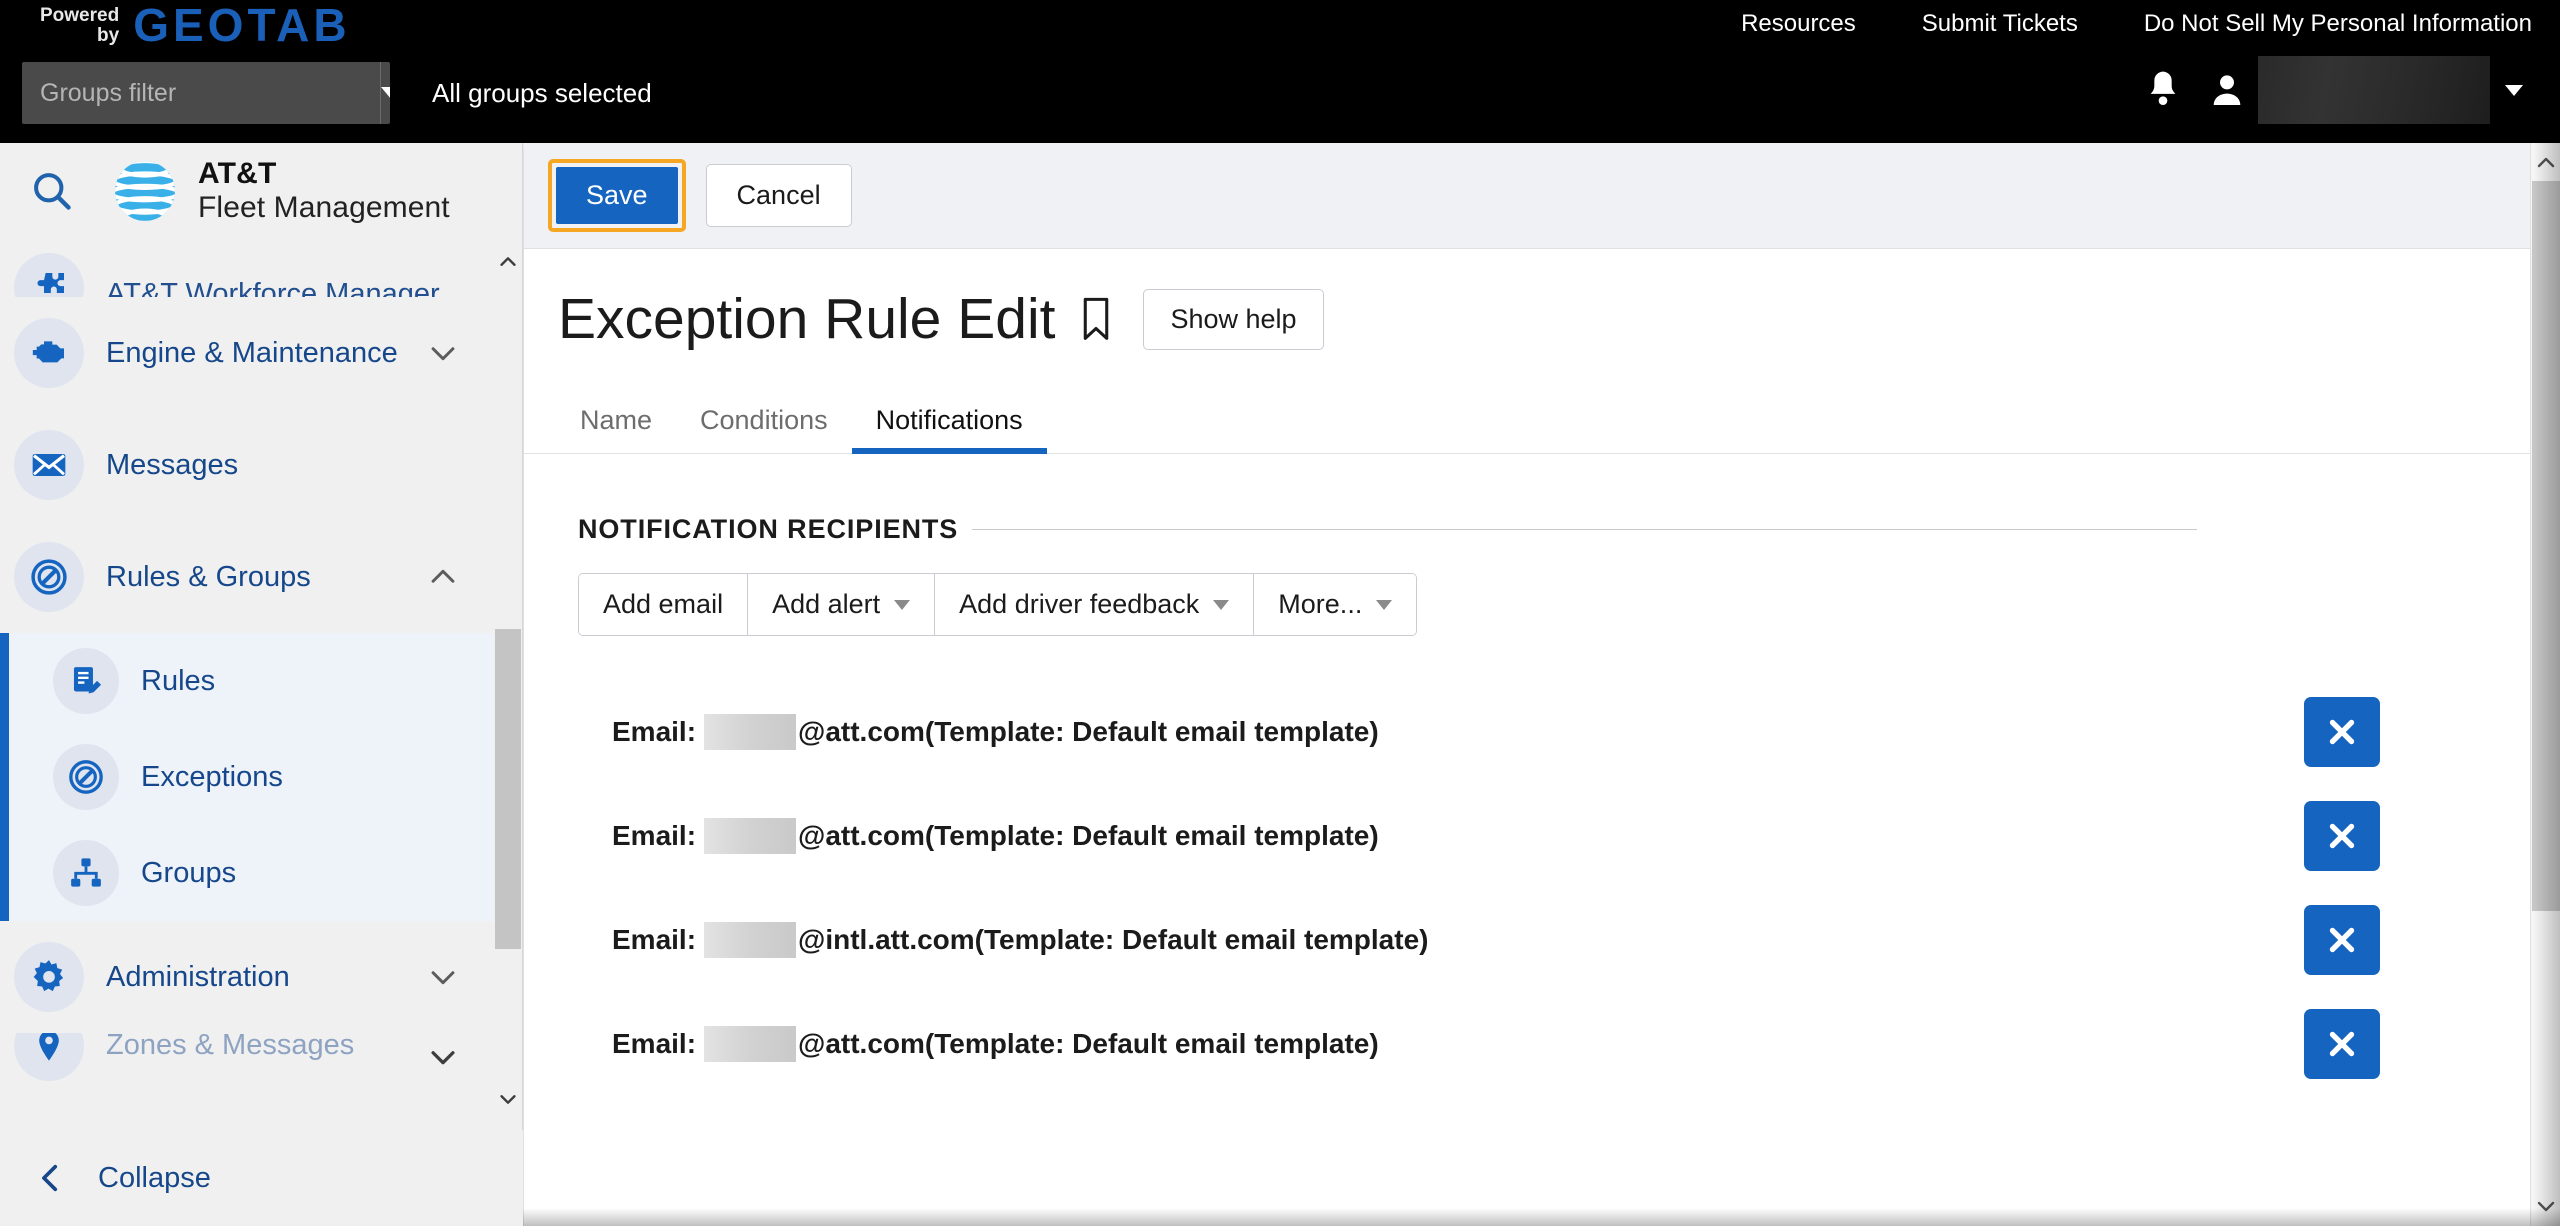 The height and width of the screenshot is (1226, 2560). What do you see at coordinates (49, 577) in the screenshot?
I see `rule-circle-icon` at bounding box center [49, 577].